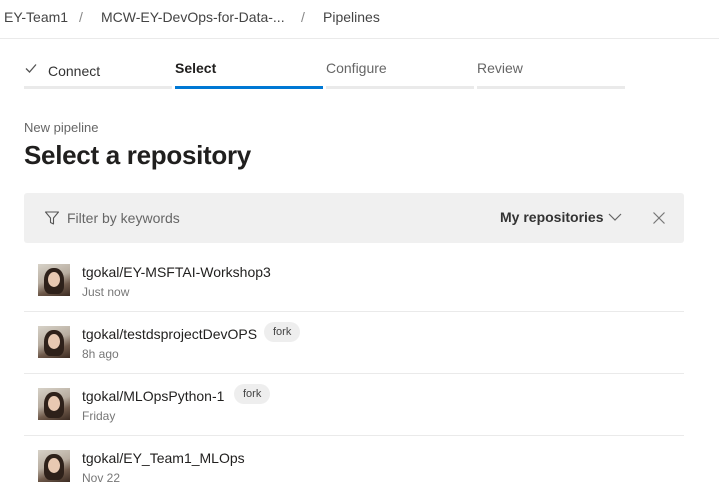  I want to click on breadcrumb-pipelines: Pipelines, so click(351, 17).